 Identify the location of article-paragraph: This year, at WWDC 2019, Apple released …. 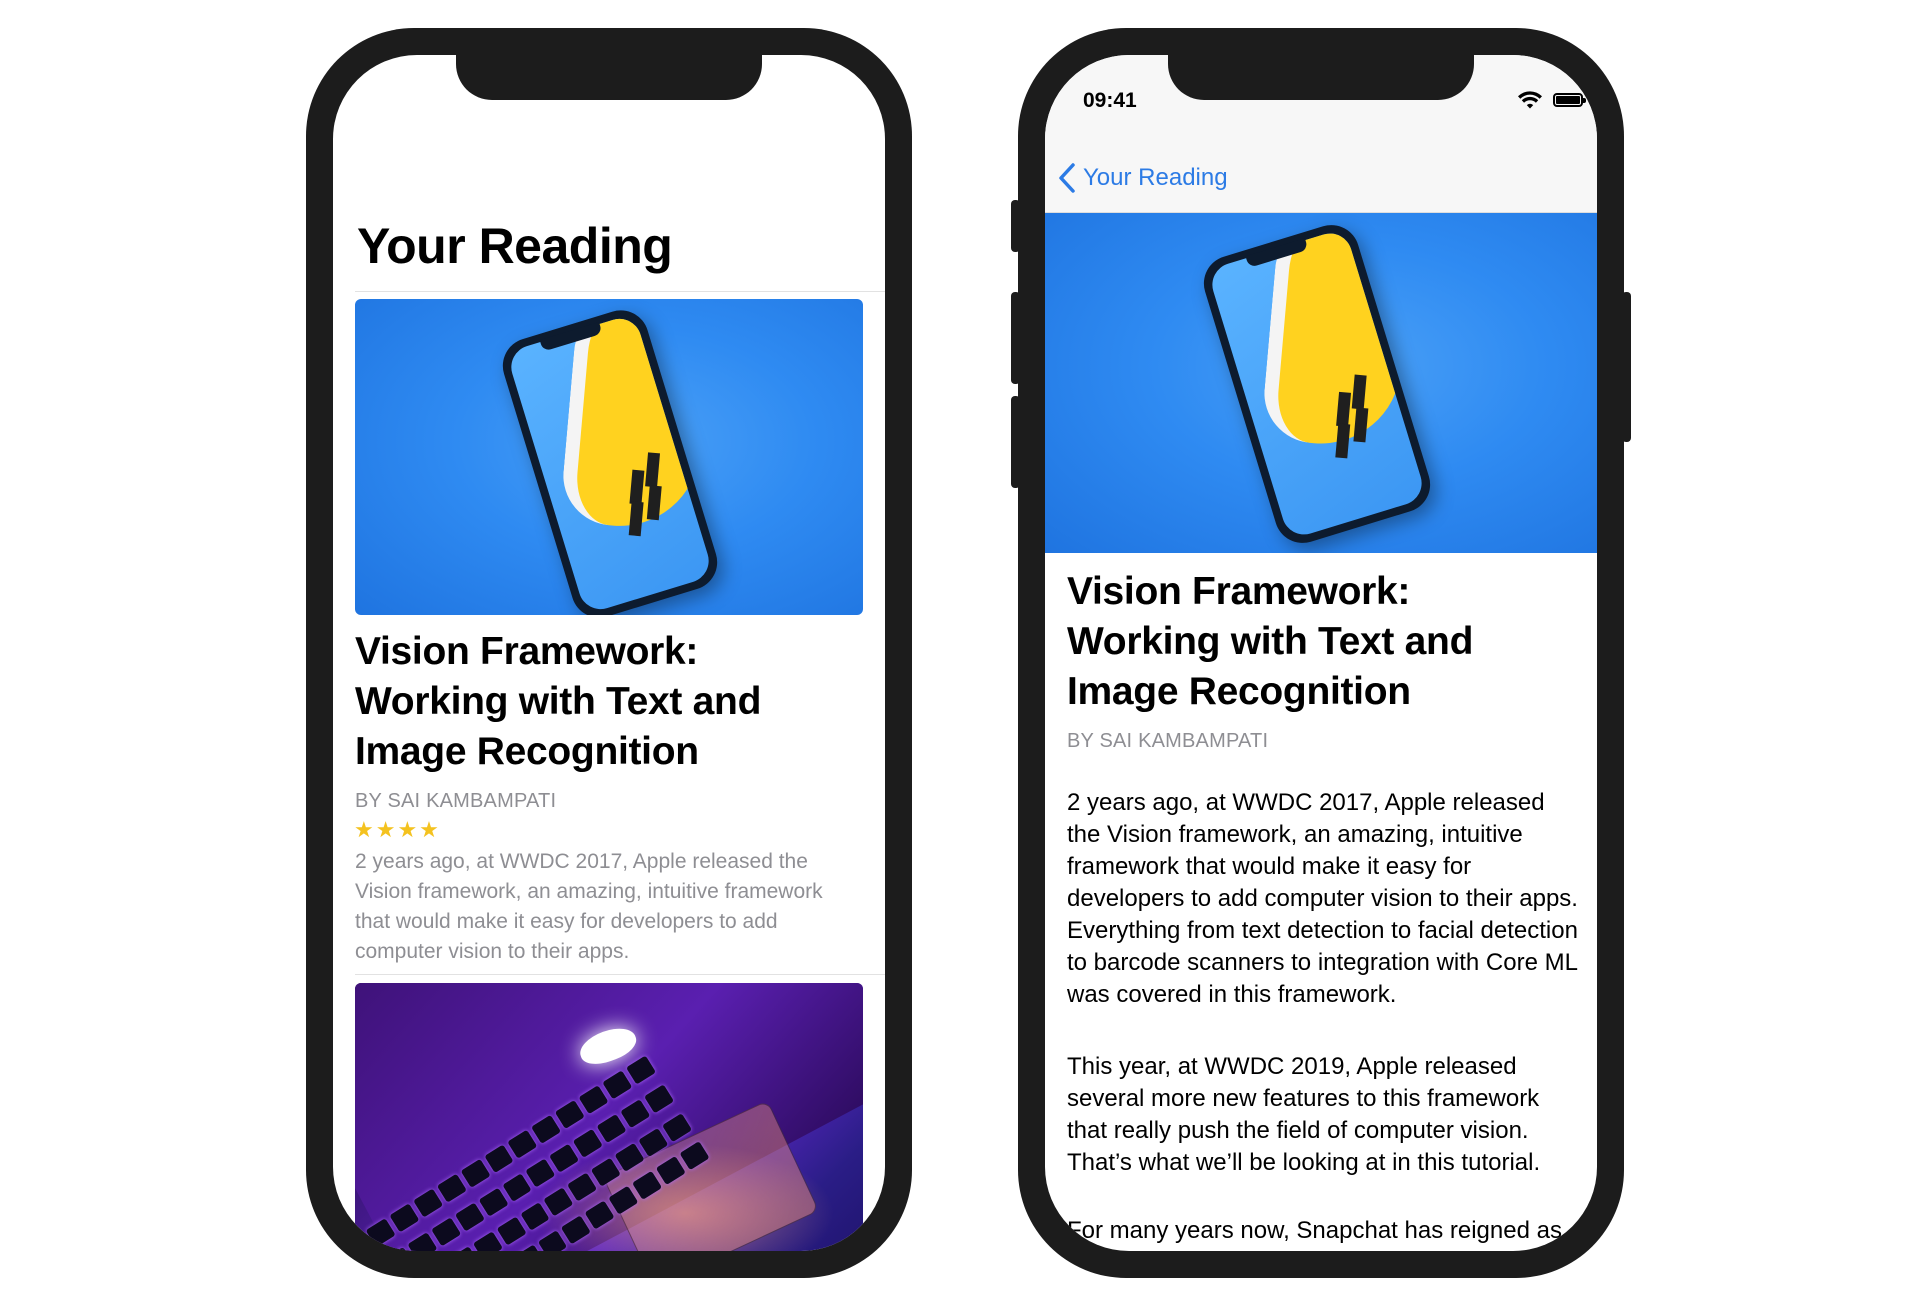
(1304, 1114).